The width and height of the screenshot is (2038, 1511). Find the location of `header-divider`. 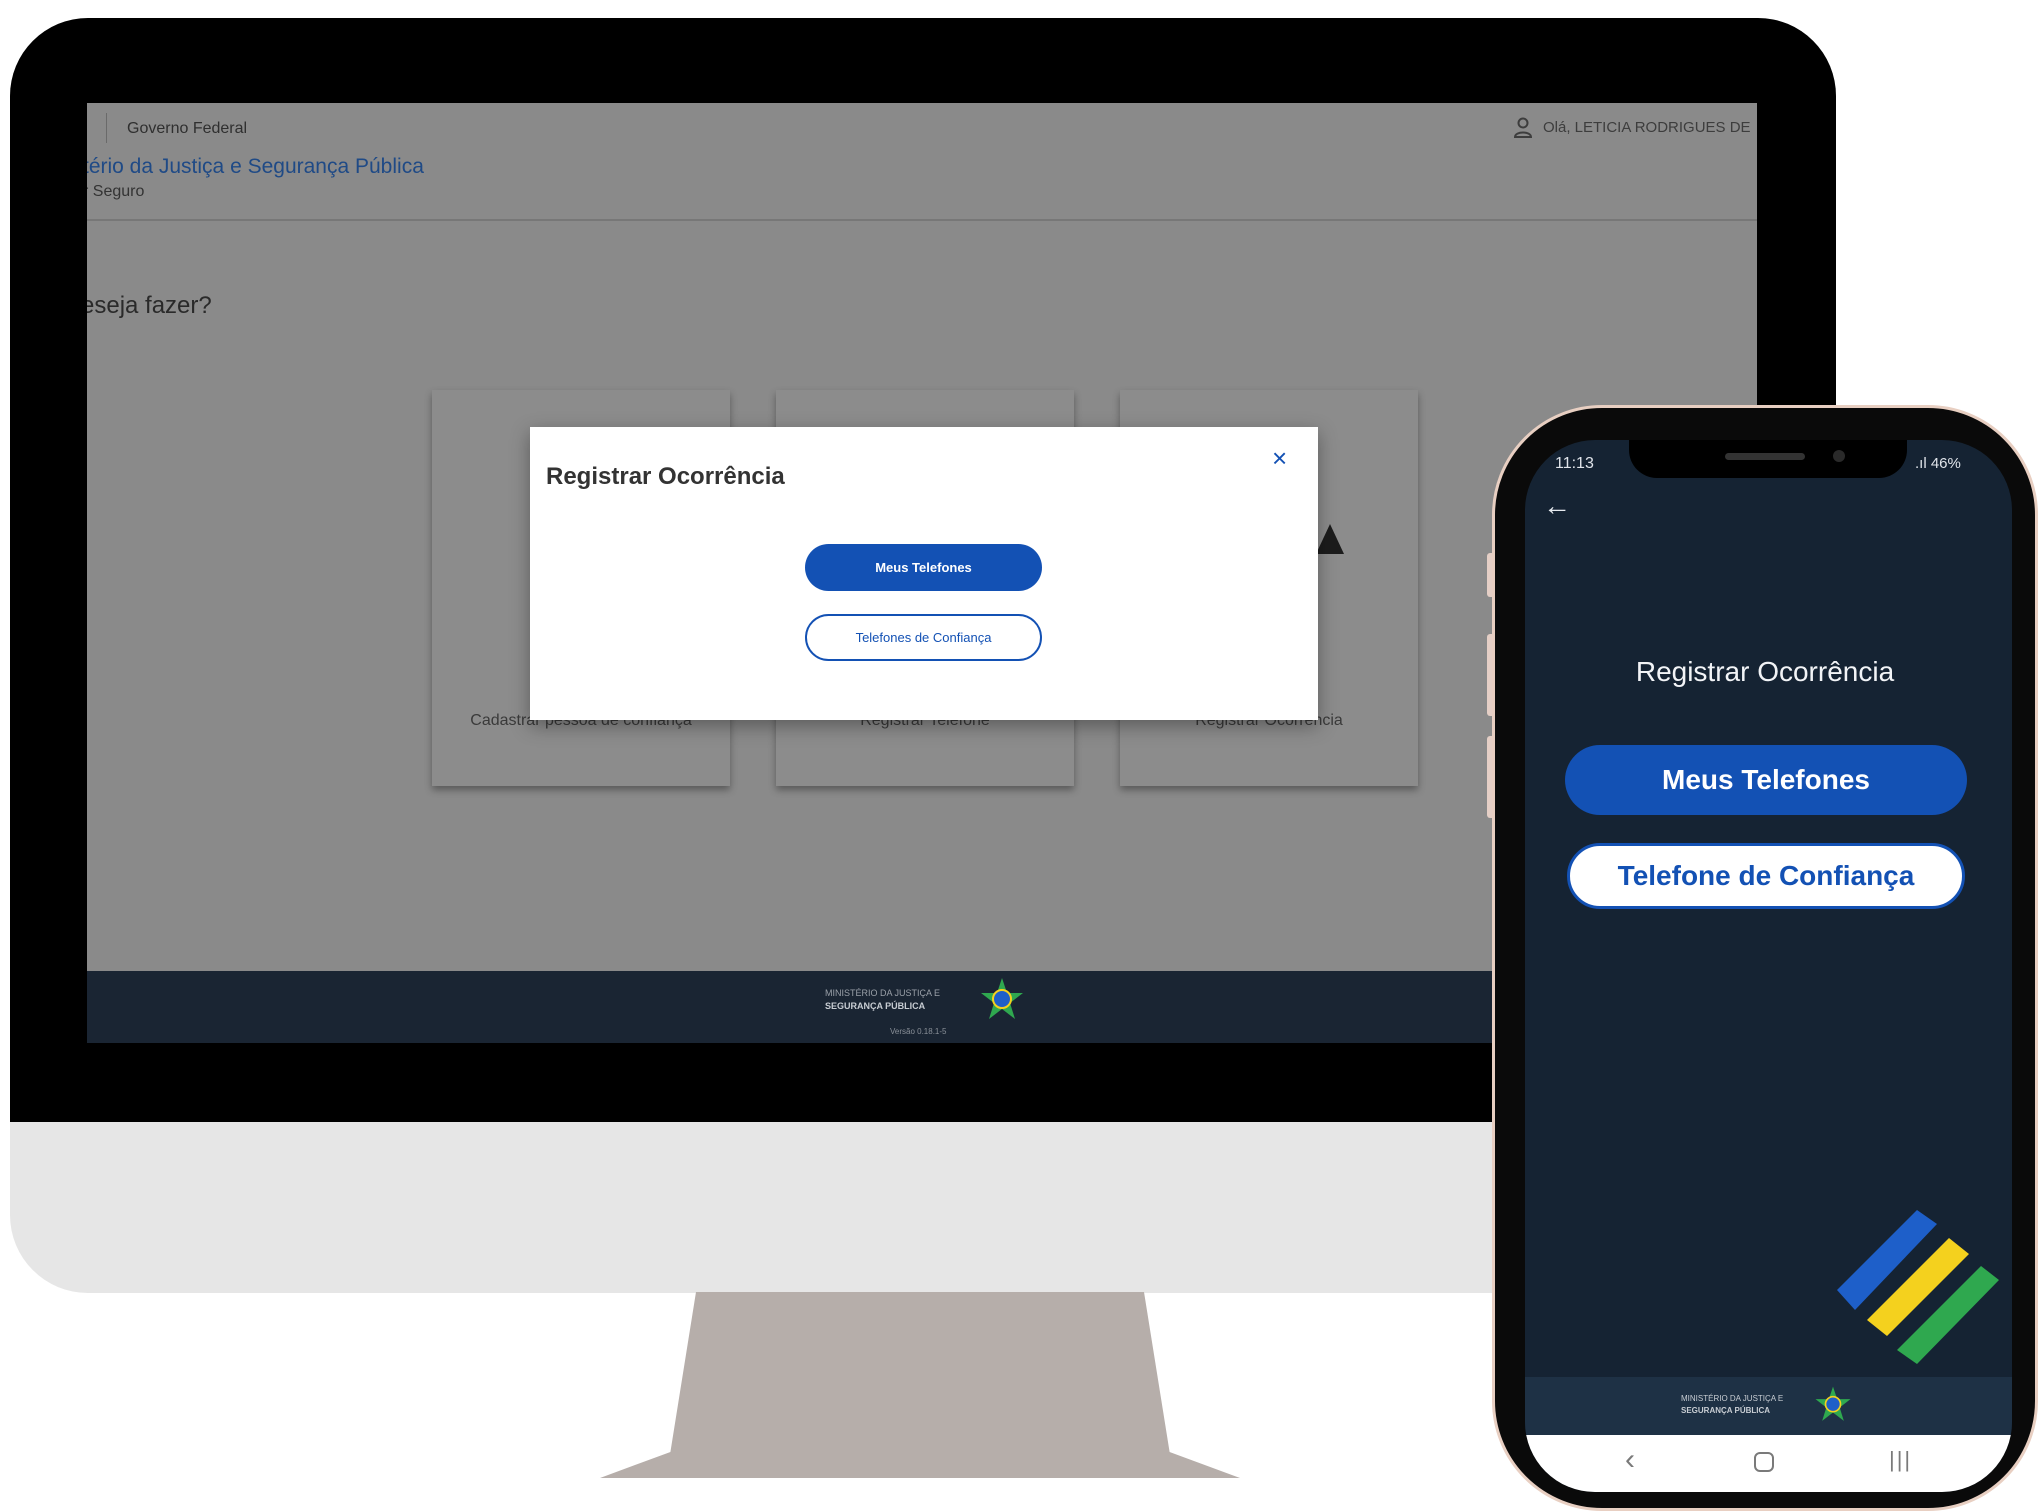

header-divider is located at coordinates (106, 128).